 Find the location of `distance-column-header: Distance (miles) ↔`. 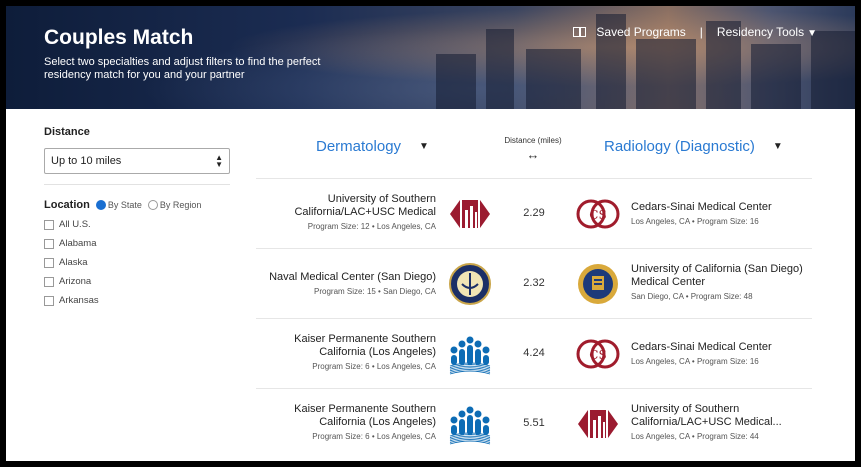

distance-column-header: Distance (miles) ↔ is located at coordinates (533, 149).